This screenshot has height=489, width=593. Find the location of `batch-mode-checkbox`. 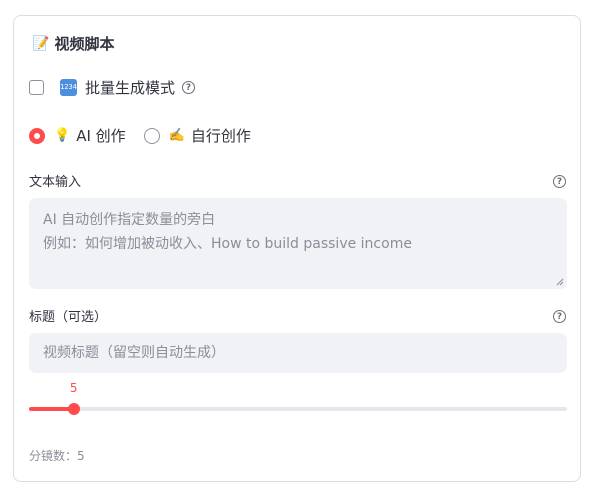

batch-mode-checkbox is located at coordinates (36, 87).